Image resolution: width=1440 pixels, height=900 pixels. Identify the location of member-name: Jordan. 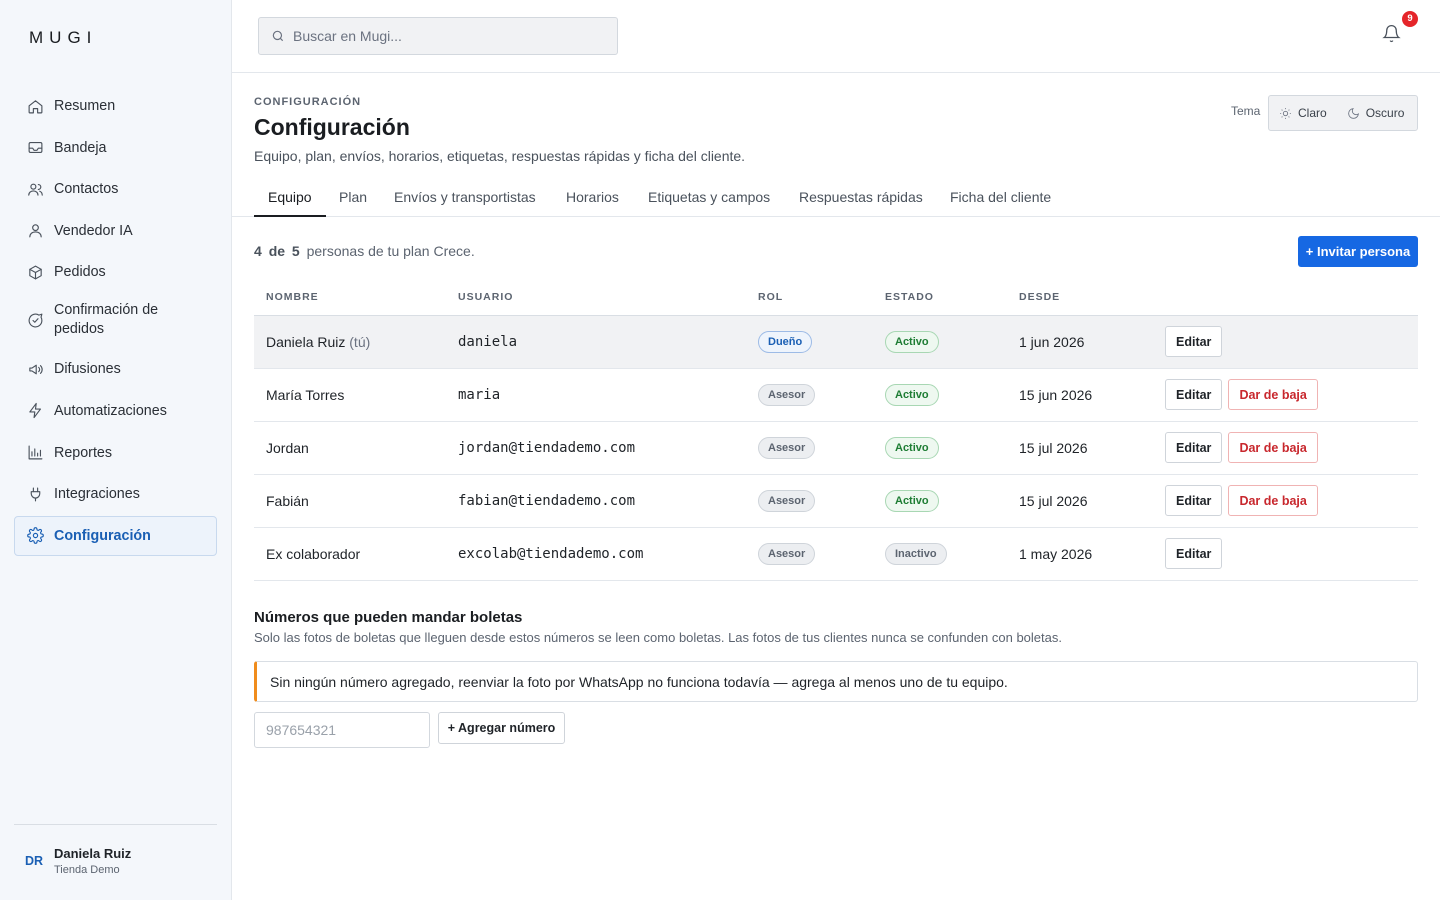
(350, 448).